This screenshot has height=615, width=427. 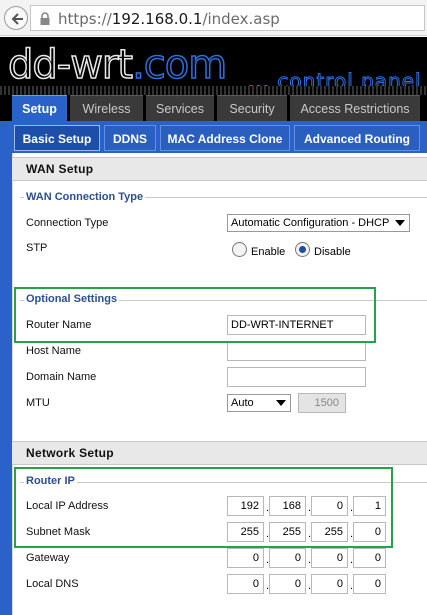 I want to click on subtab-basic-setup: Basic Setup, so click(x=57, y=138).